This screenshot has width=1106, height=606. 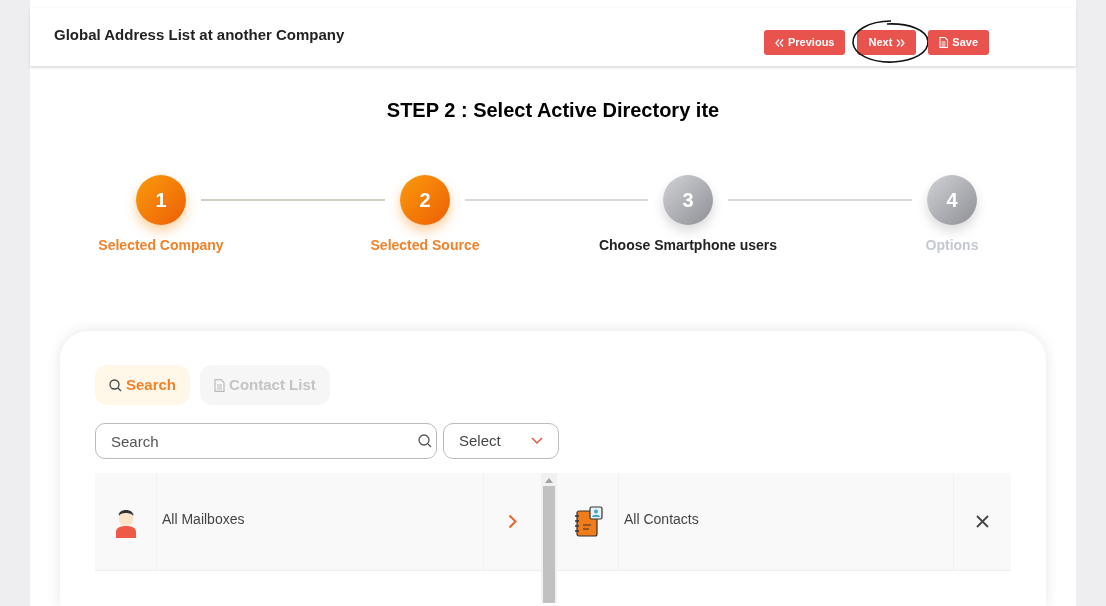 What do you see at coordinates (512, 521) in the screenshot?
I see `chevron-right-icon` at bounding box center [512, 521].